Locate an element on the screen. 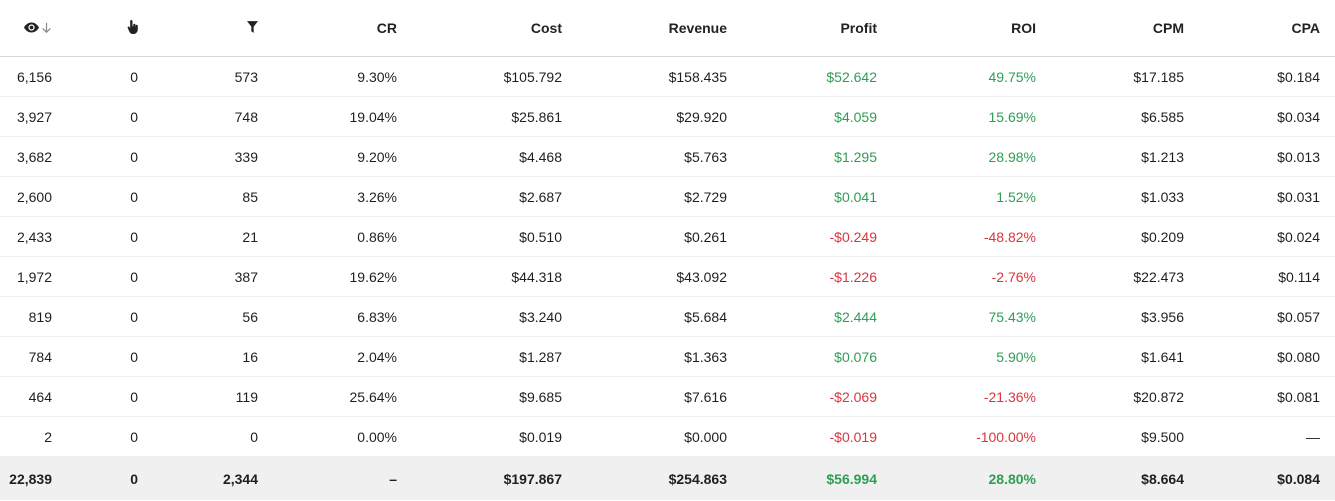  column-header-cpm: CPM is located at coordinates (1118, 28).